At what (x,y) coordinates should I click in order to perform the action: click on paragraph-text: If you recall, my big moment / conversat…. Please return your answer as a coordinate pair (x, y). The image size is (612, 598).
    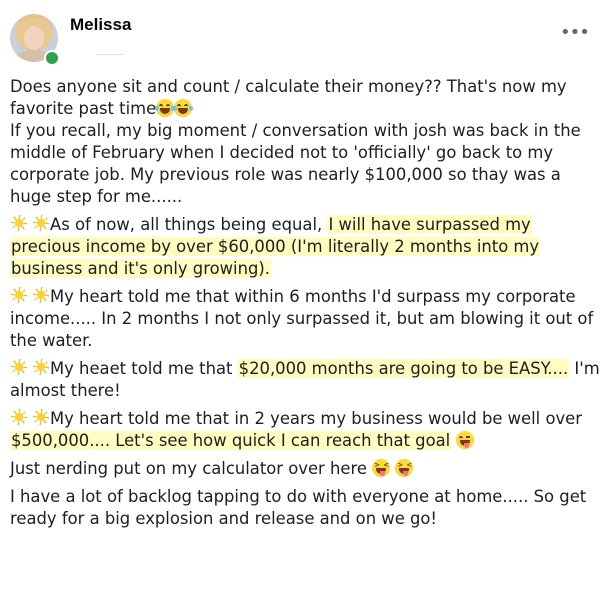
    Looking at the image, I should click on (295, 163).